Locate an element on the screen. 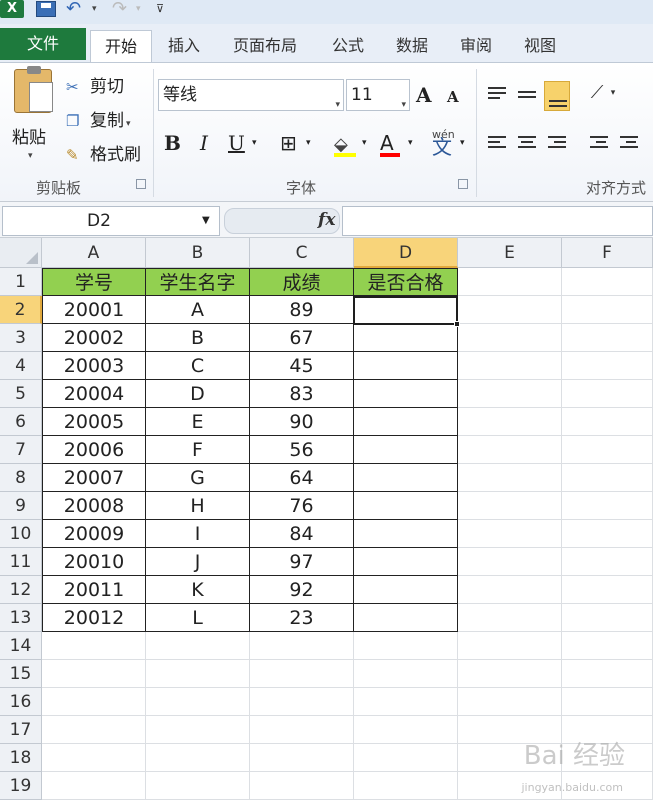  cell-E8 is located at coordinates (510, 478).